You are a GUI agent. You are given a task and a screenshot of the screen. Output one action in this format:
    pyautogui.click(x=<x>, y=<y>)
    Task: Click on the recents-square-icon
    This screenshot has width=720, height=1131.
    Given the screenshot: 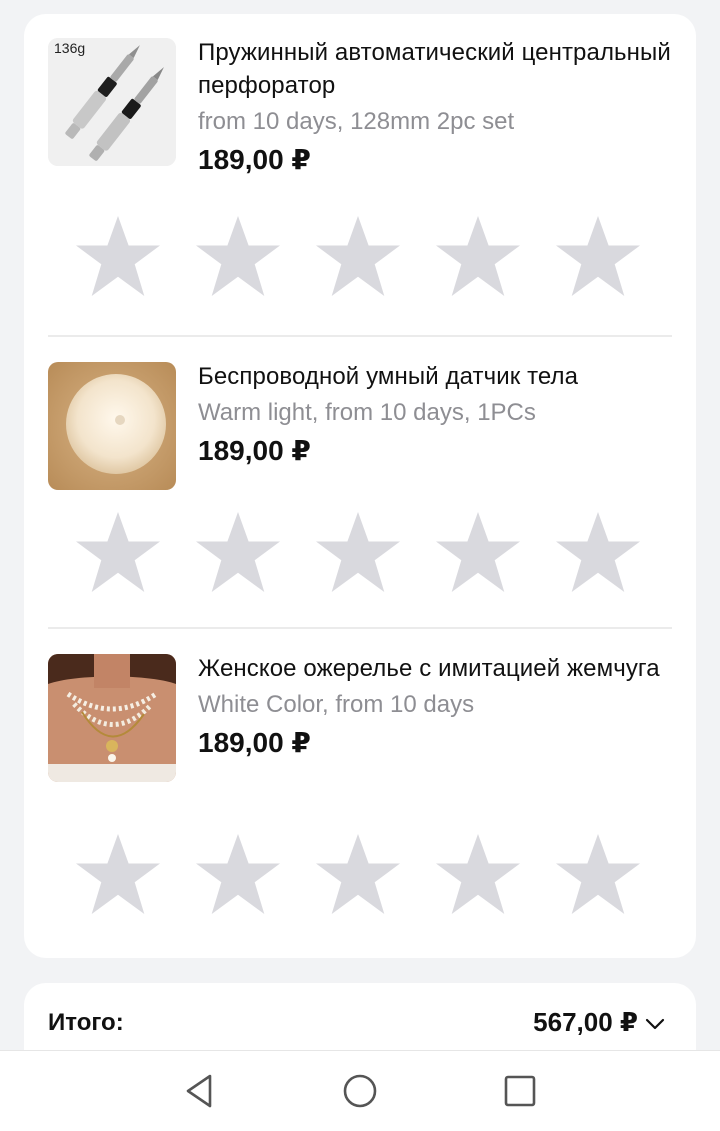 What is the action you would take?
    pyautogui.click(x=520, y=1091)
    